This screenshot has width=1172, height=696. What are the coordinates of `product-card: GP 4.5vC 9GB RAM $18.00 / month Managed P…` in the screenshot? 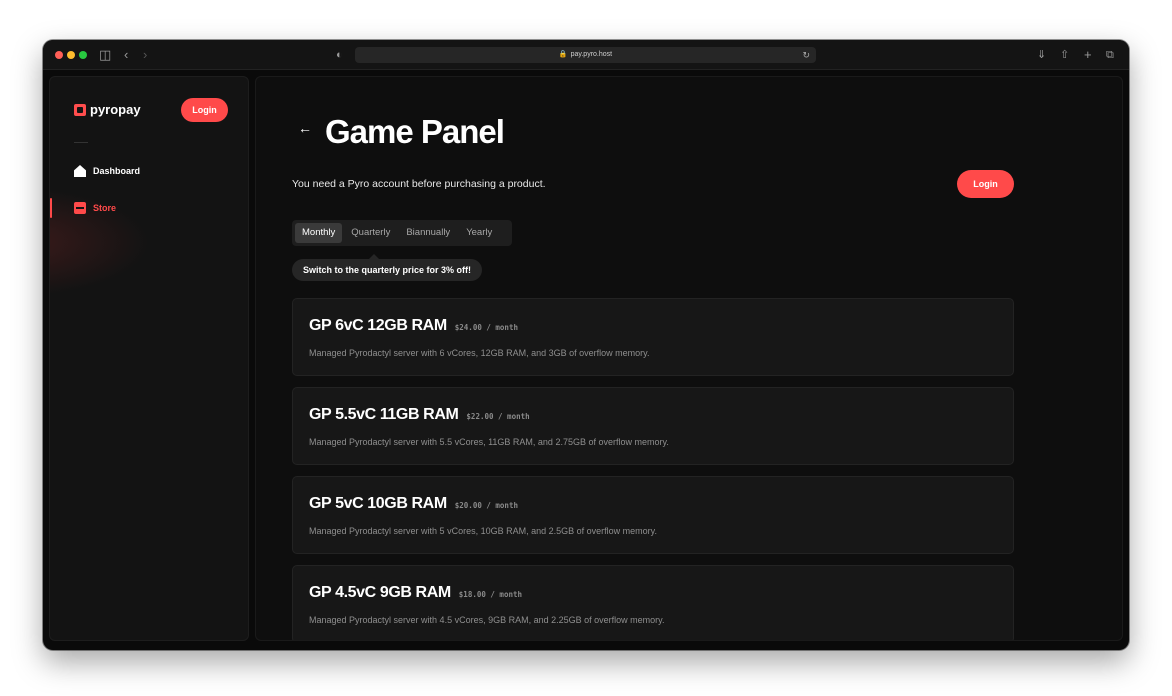 It's located at (653, 602).